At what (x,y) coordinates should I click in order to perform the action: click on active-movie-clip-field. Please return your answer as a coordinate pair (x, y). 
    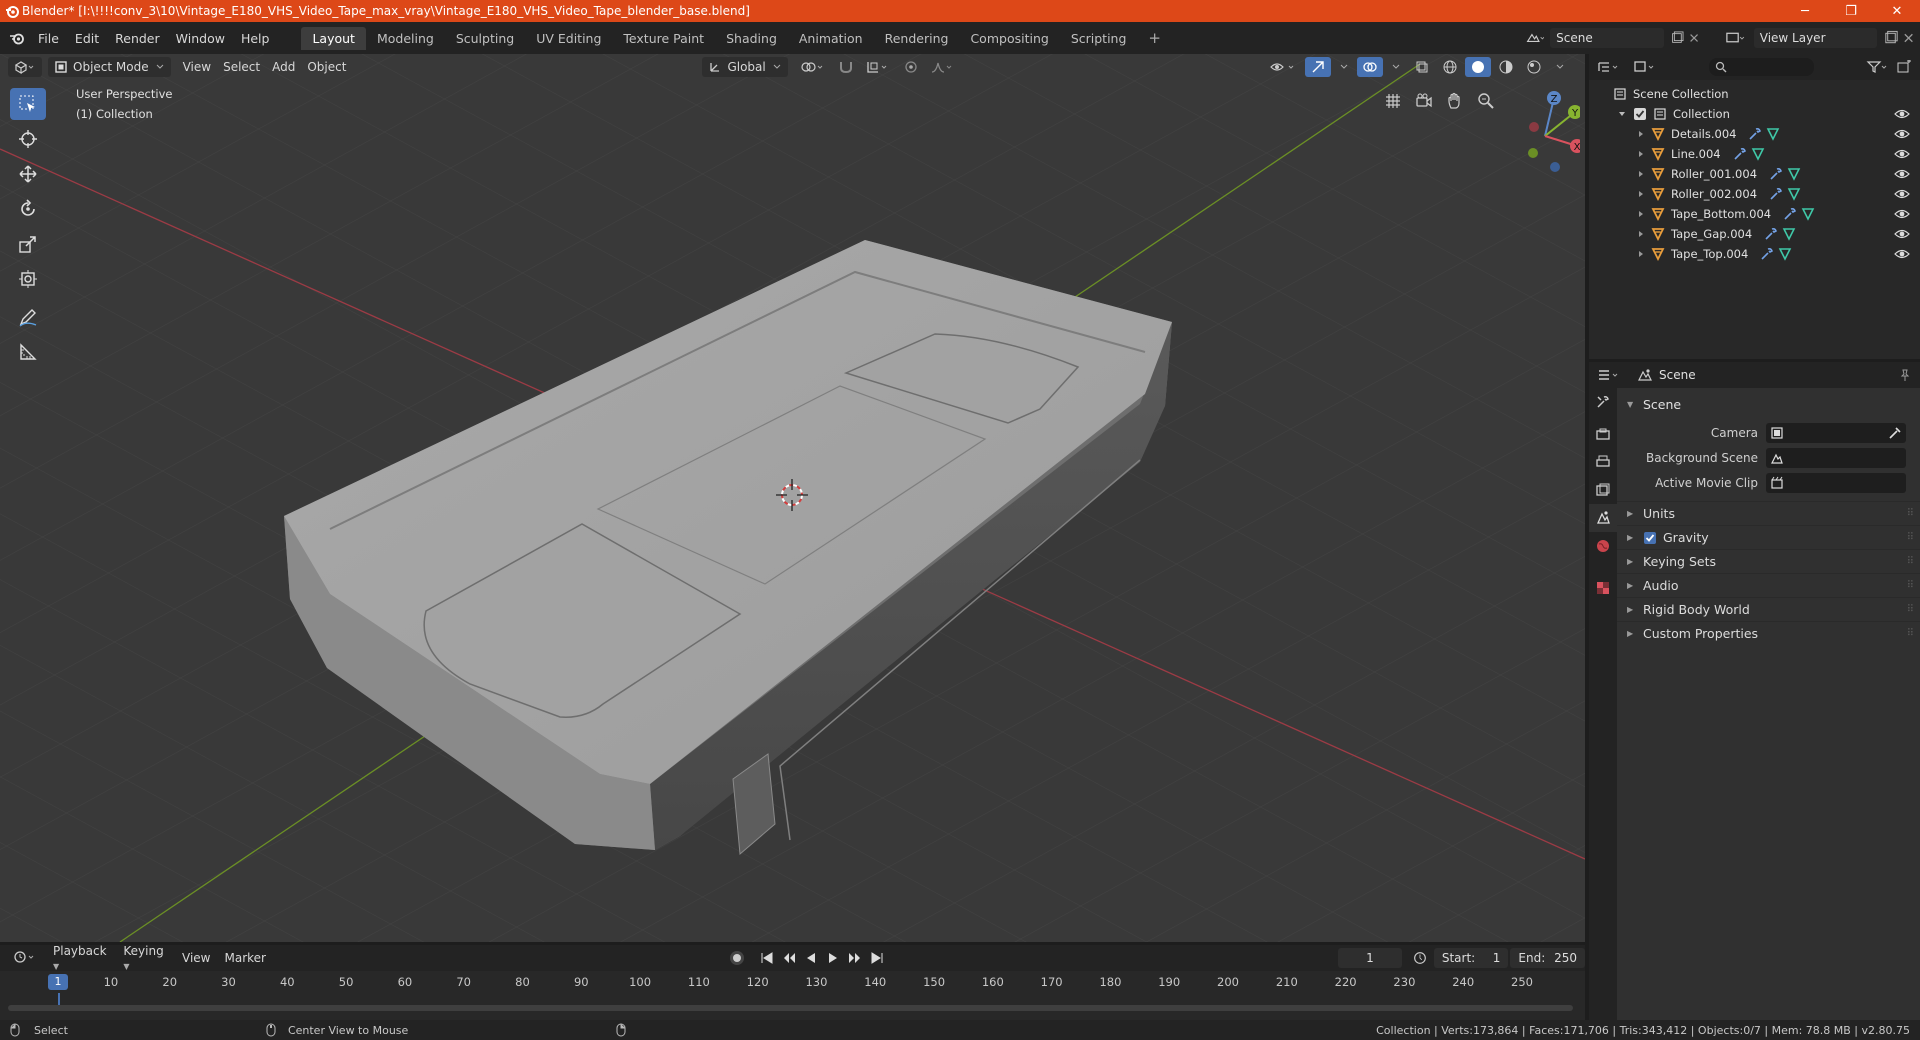
    Looking at the image, I should click on (1836, 482).